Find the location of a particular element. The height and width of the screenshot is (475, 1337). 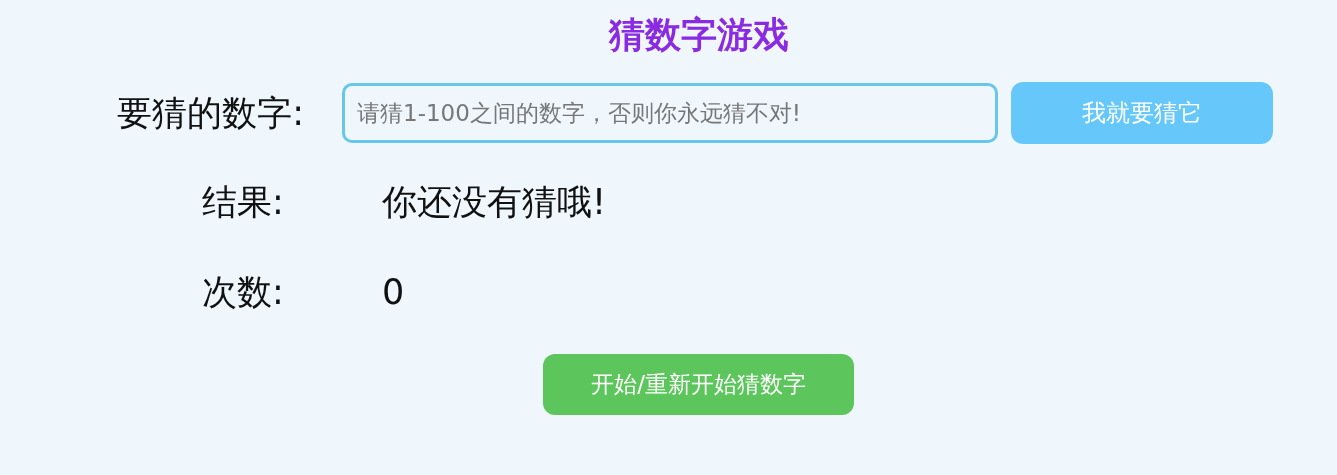

guess-input-field: 请猜1-100之间的数字，否则你永远猜不对! is located at coordinates (670, 113).